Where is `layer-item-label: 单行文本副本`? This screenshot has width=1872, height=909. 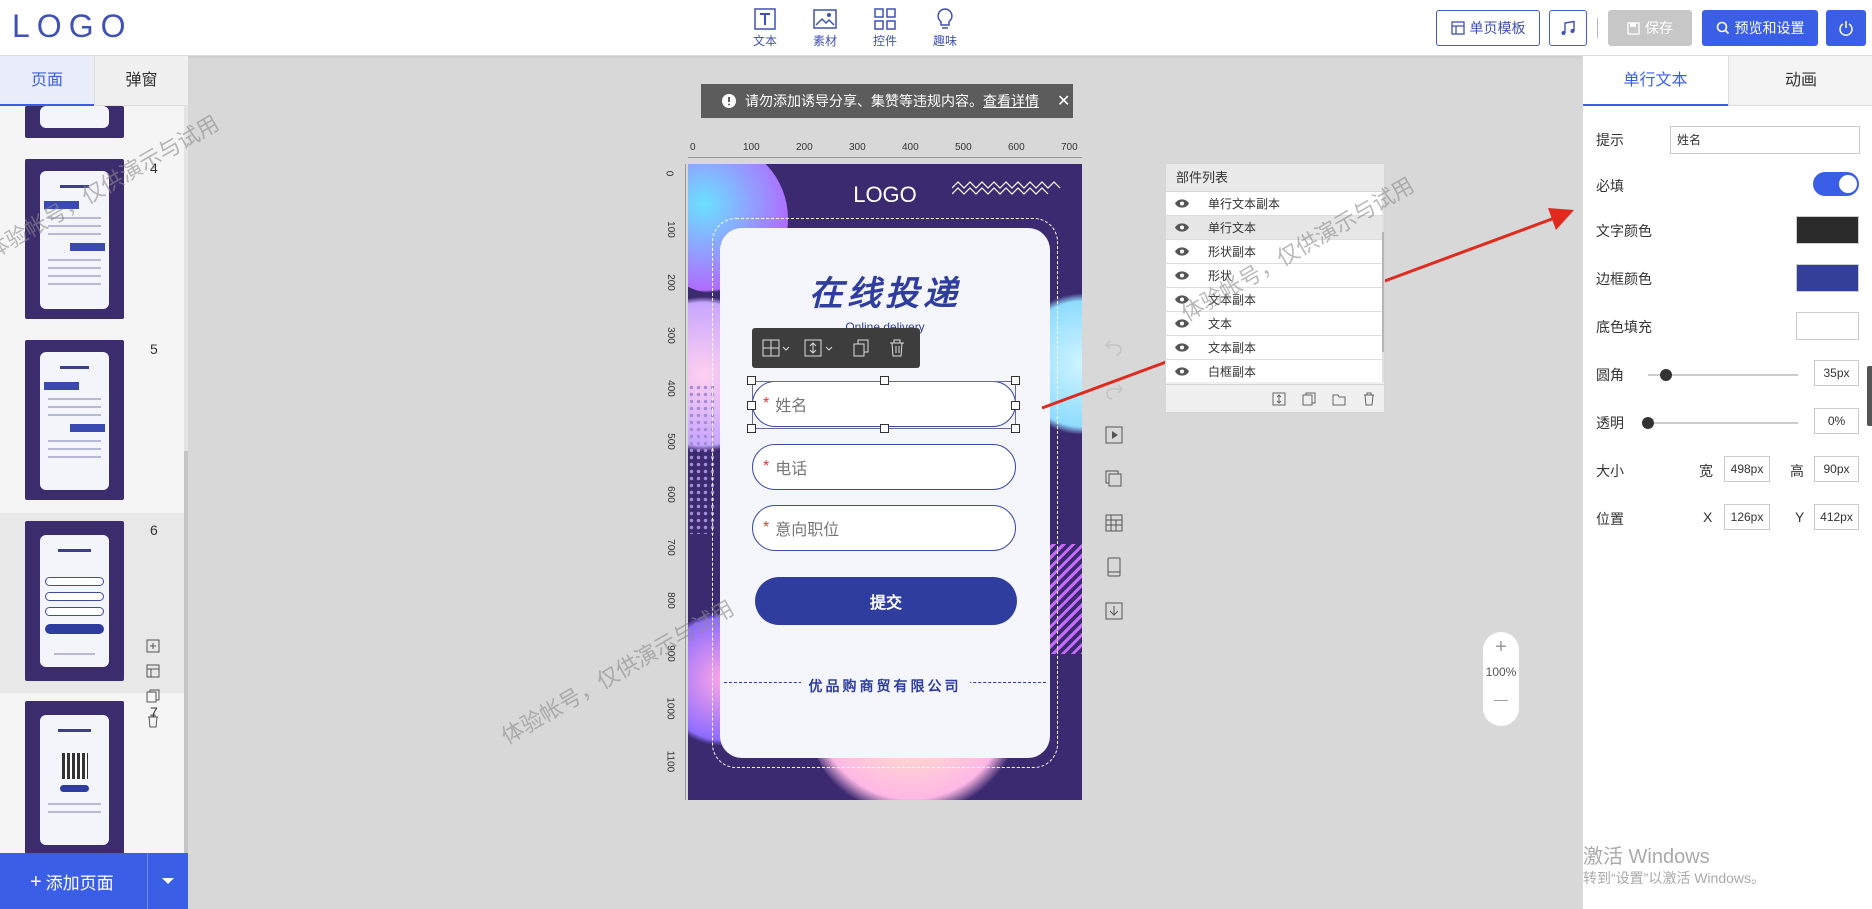
layer-item-label: 单行文本副本 is located at coordinates (1244, 204).